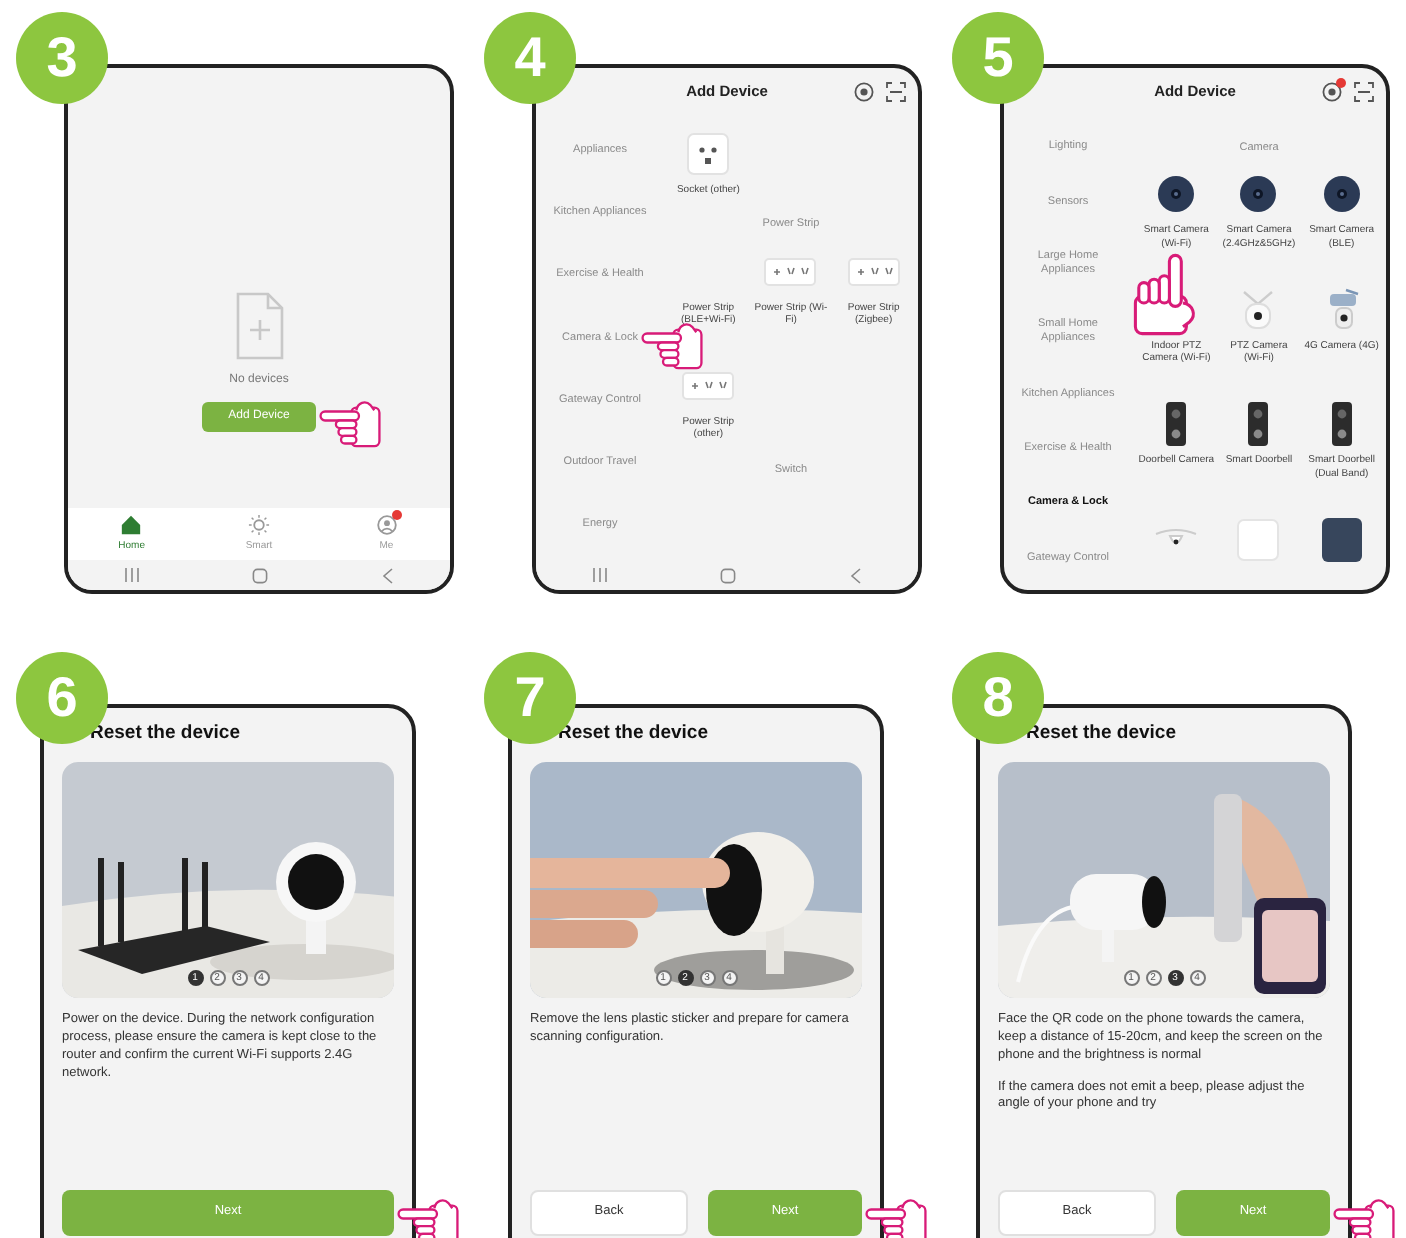  Describe the element at coordinates (131, 524) in the screenshot. I see `home-icon` at that location.